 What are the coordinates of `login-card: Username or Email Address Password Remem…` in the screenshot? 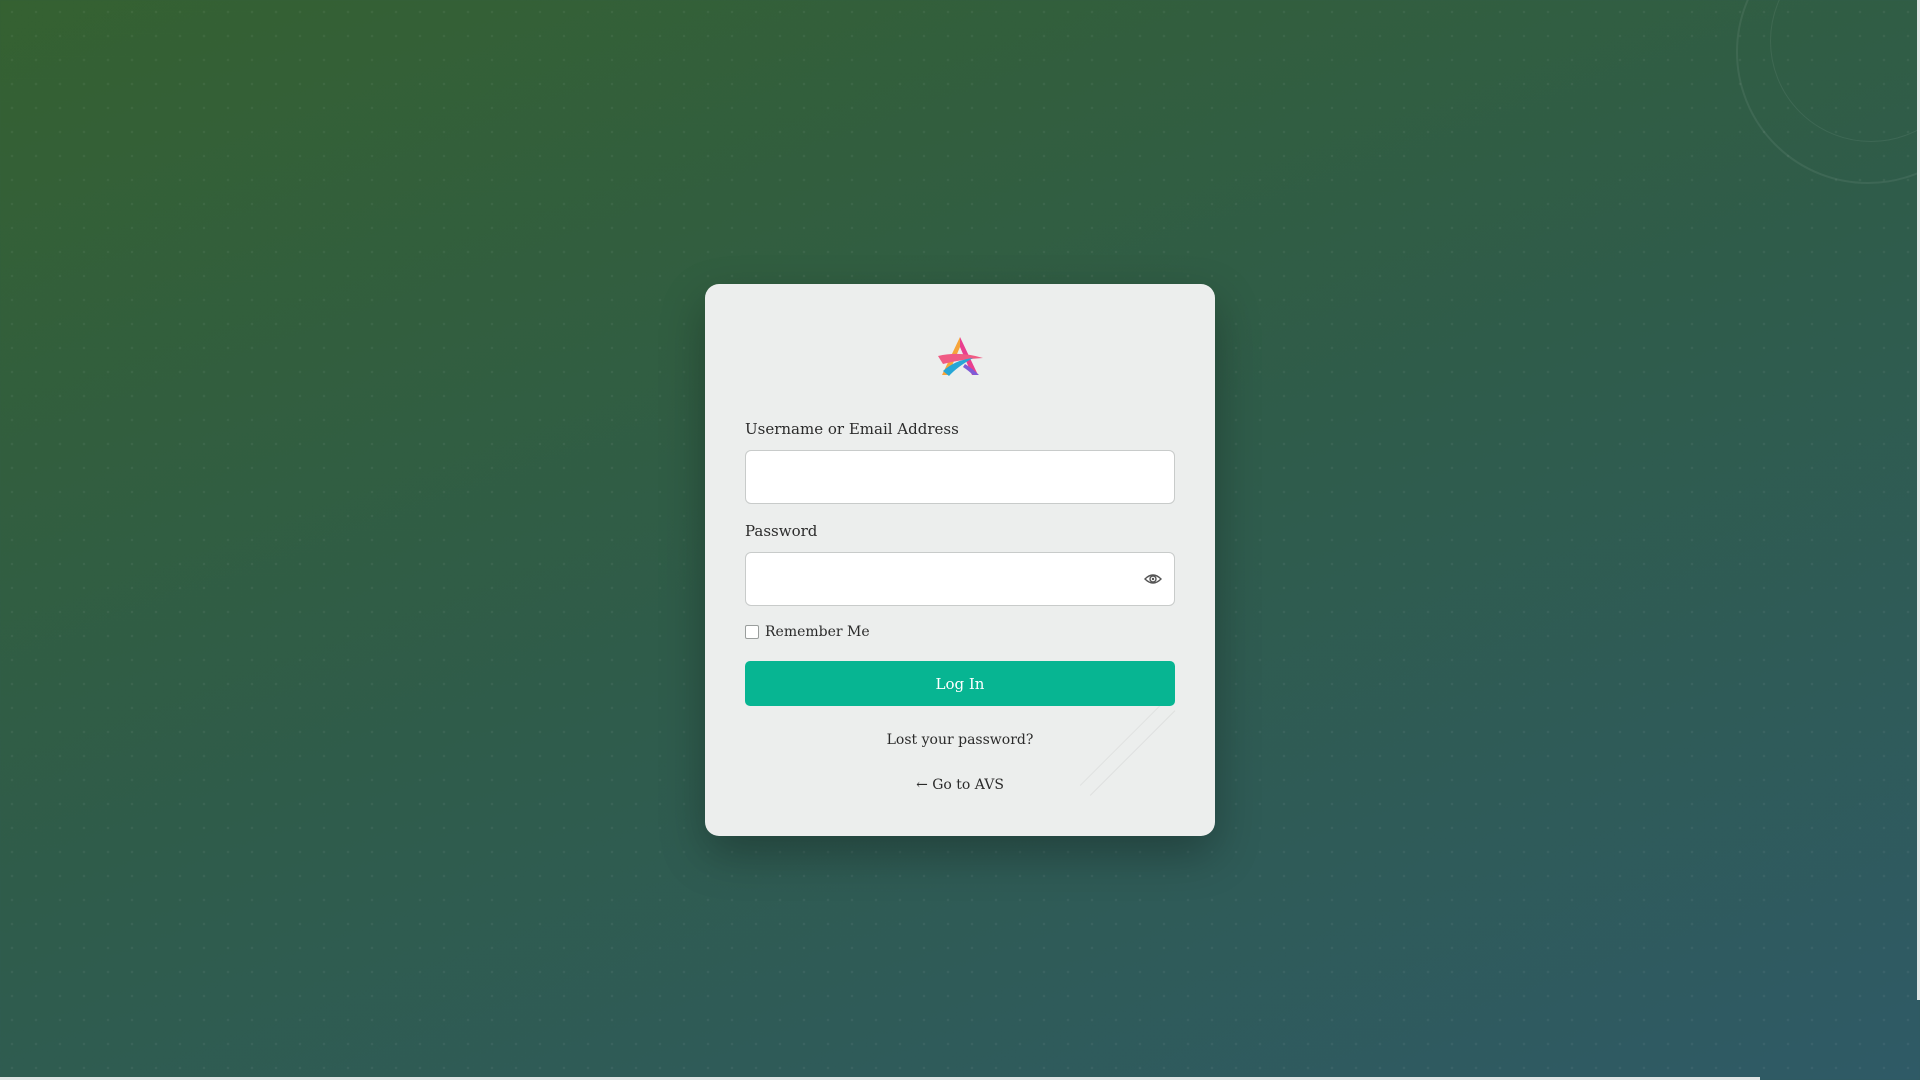 It's located at (960, 560).